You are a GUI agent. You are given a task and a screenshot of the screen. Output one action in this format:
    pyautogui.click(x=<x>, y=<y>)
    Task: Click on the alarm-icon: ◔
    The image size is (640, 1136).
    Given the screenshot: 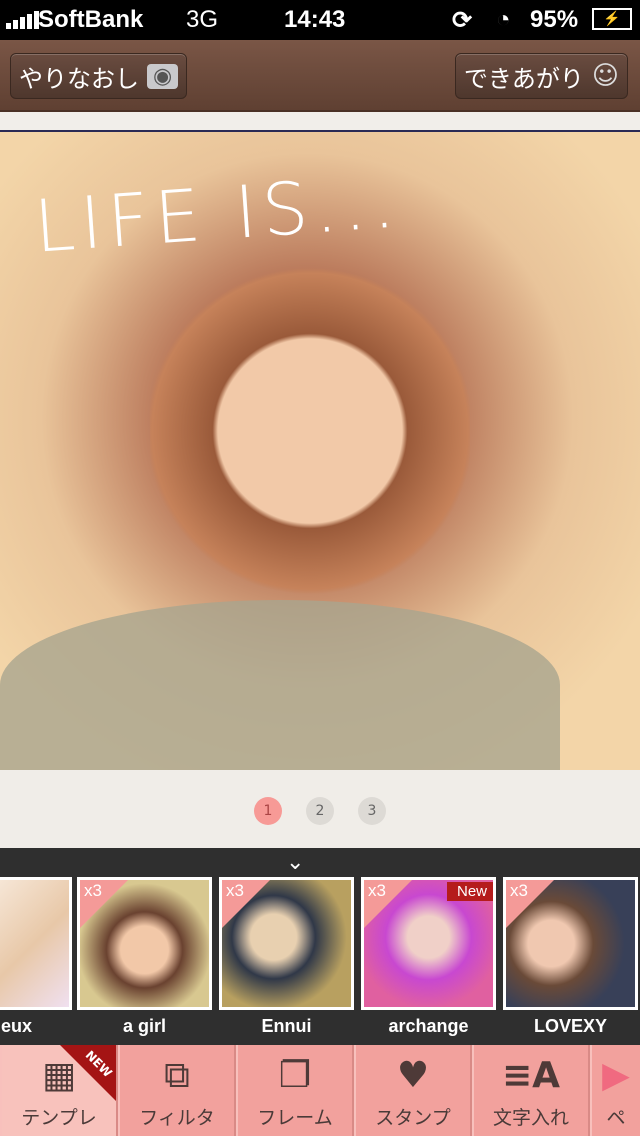 What is the action you would take?
    pyautogui.click(x=503, y=19)
    